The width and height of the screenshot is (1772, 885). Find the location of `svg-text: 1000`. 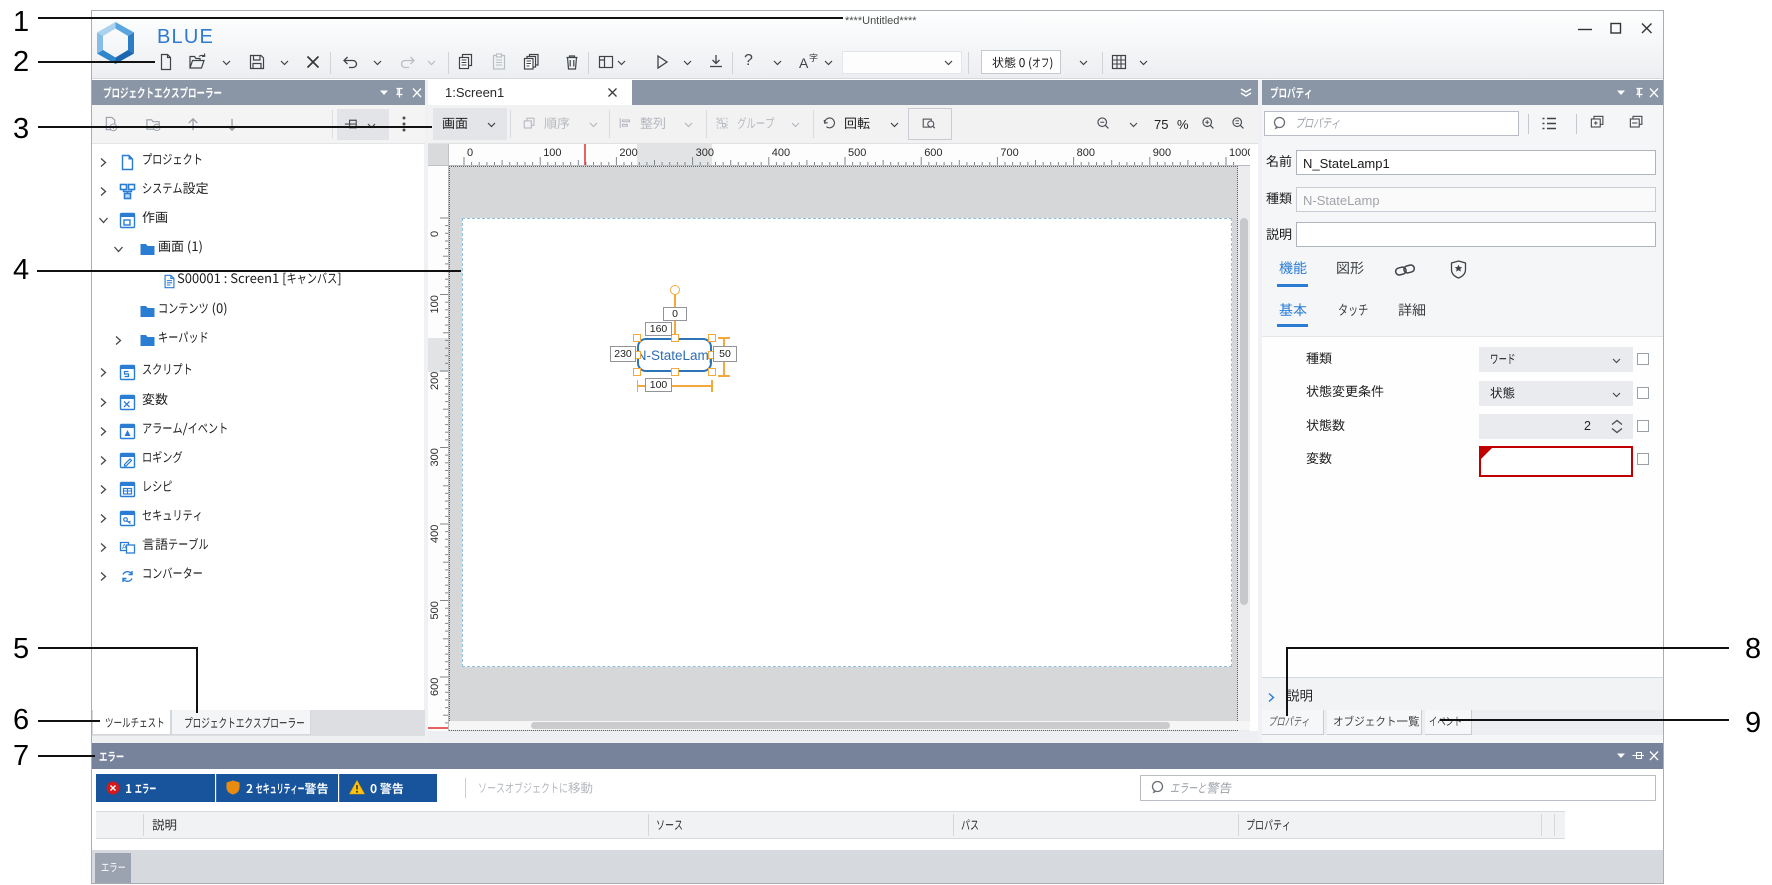

svg-text: 1000 is located at coordinates (1239, 153).